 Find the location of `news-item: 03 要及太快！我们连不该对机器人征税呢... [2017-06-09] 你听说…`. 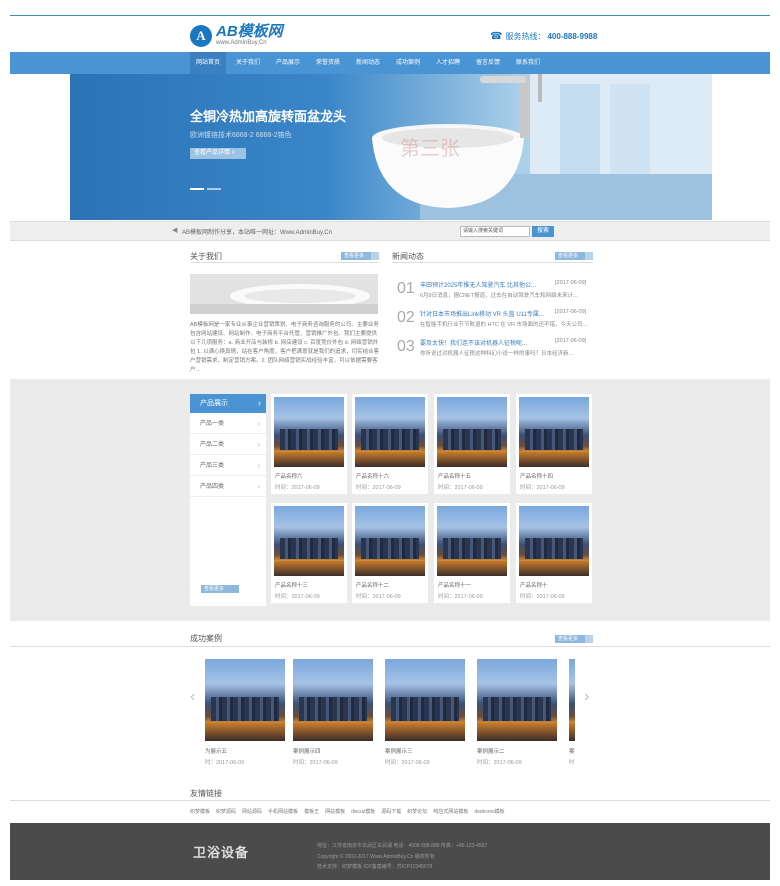

news-item: 03 要及太快！我们连不该对机器人征税呢... [2017-06-09] 你听说… is located at coordinates (495, 348).